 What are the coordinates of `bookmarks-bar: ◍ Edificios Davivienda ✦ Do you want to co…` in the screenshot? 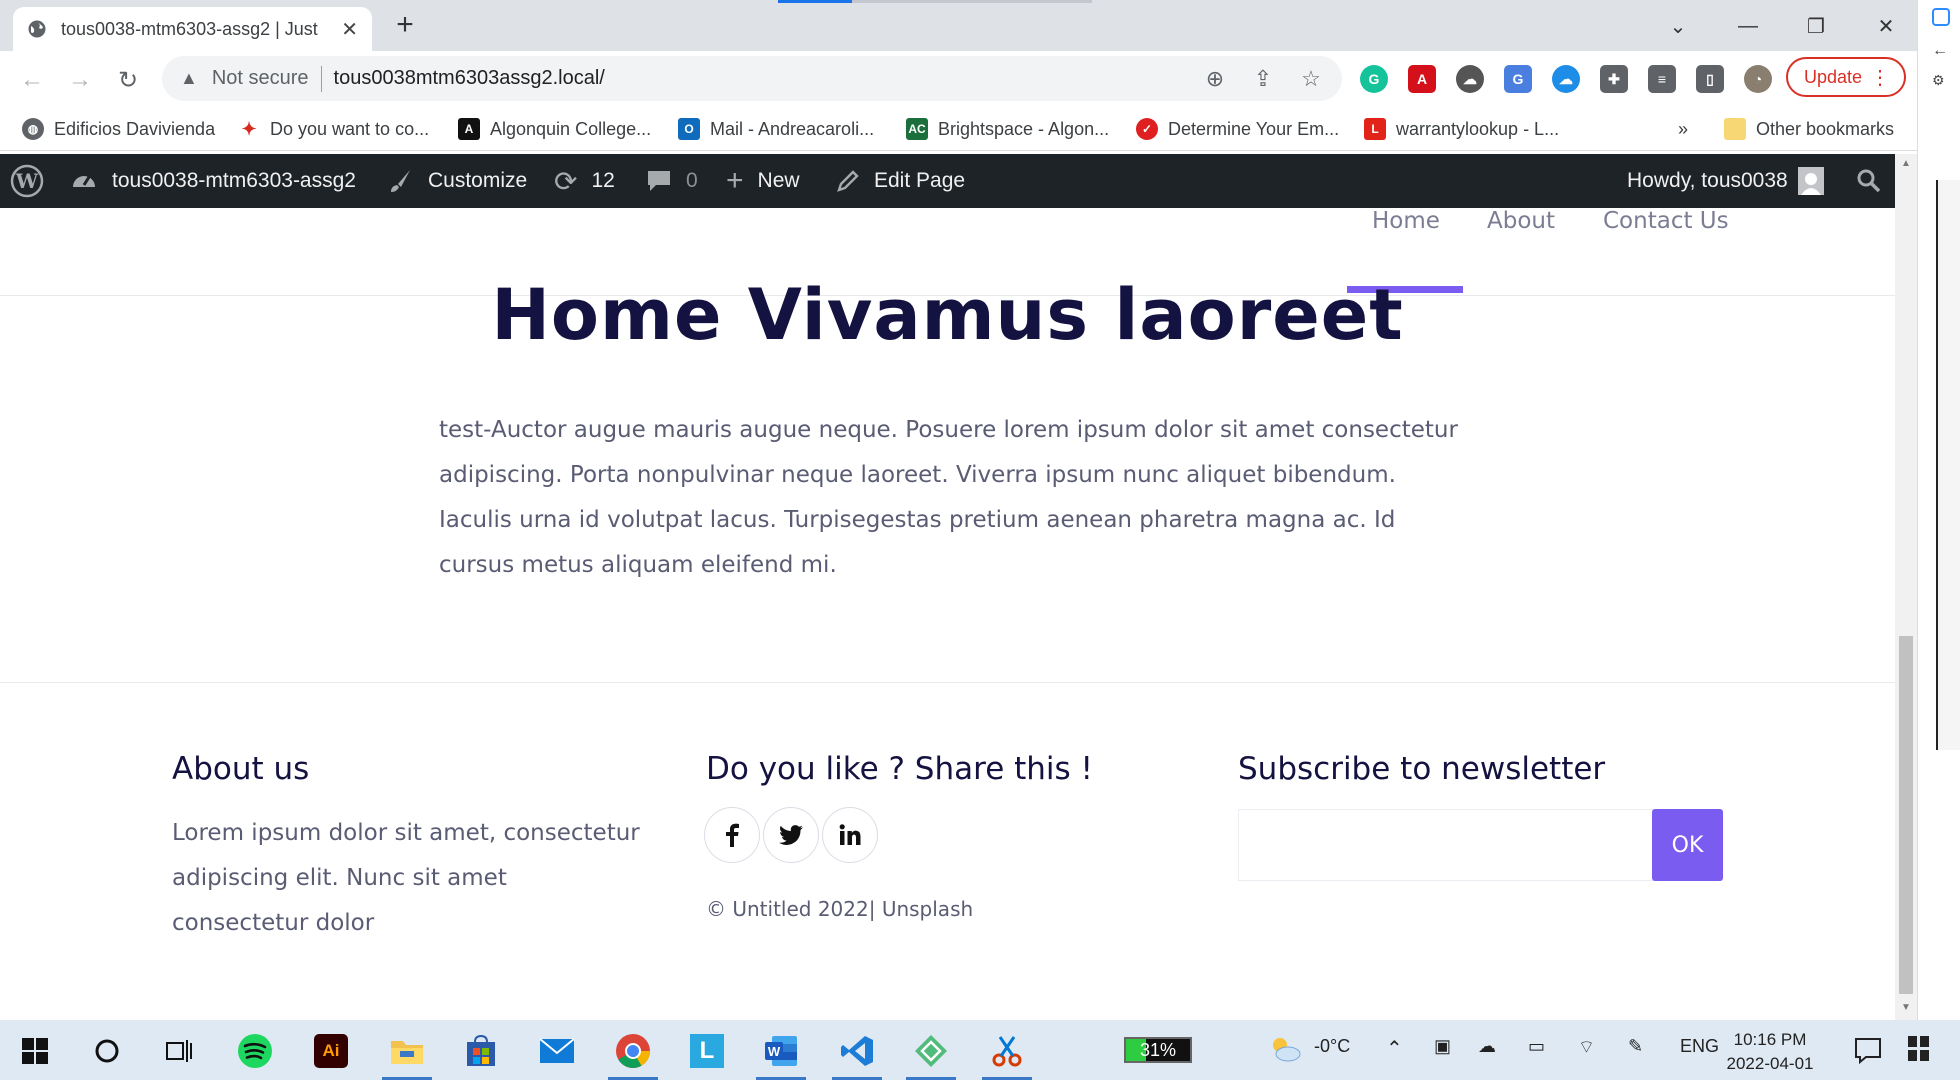 It's located at (980, 129).